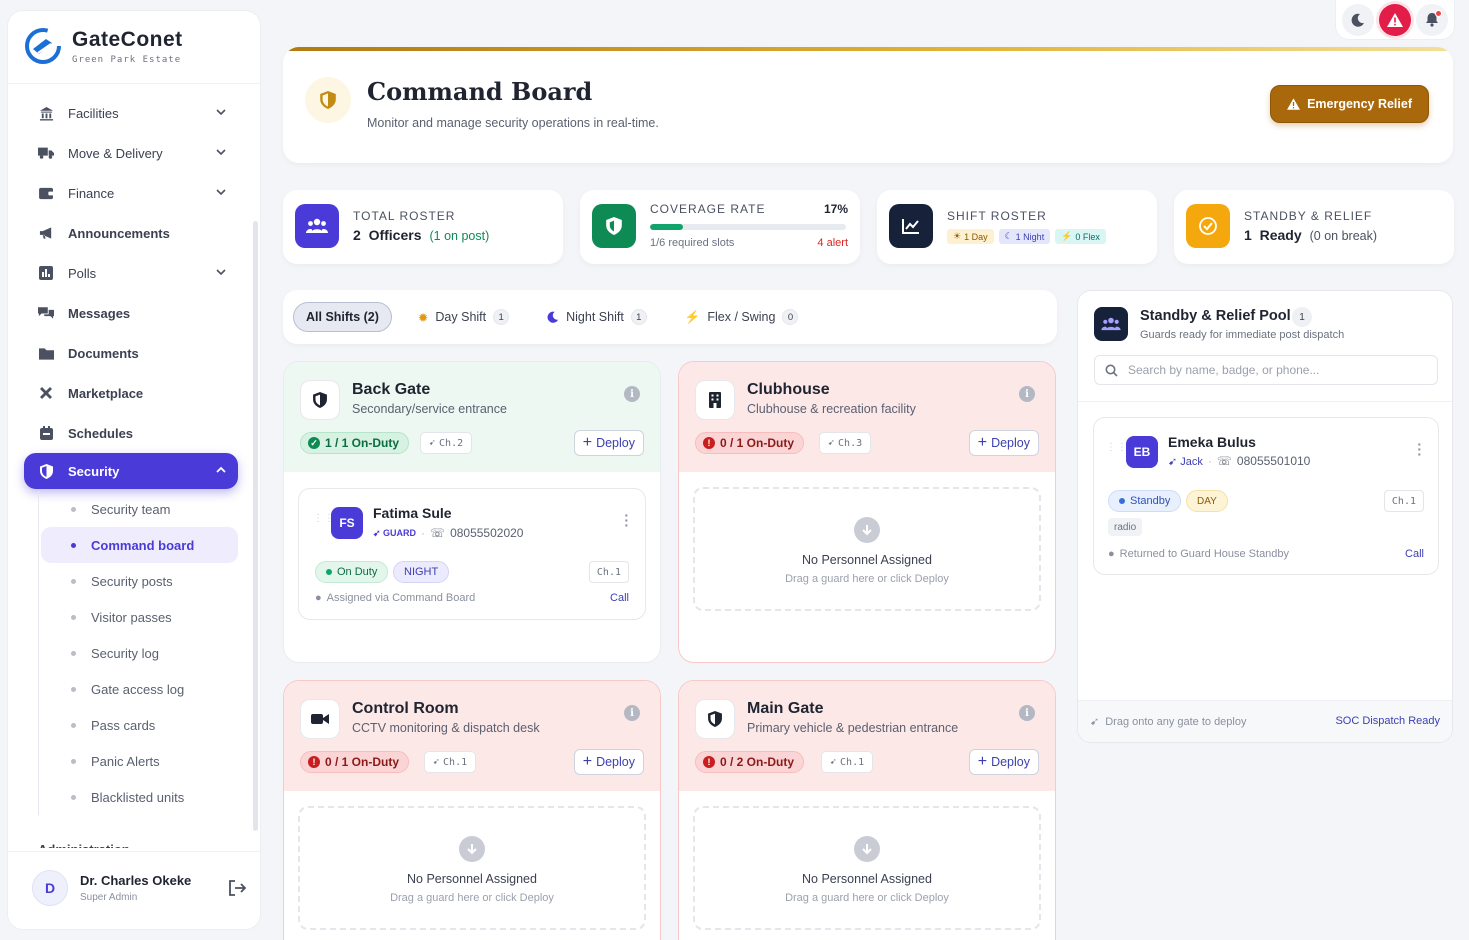 The height and width of the screenshot is (940, 1469). I want to click on shift-pills: ☀ 1 Day ☾ 1 Night ⚡ 0 Flex, so click(1029, 236).